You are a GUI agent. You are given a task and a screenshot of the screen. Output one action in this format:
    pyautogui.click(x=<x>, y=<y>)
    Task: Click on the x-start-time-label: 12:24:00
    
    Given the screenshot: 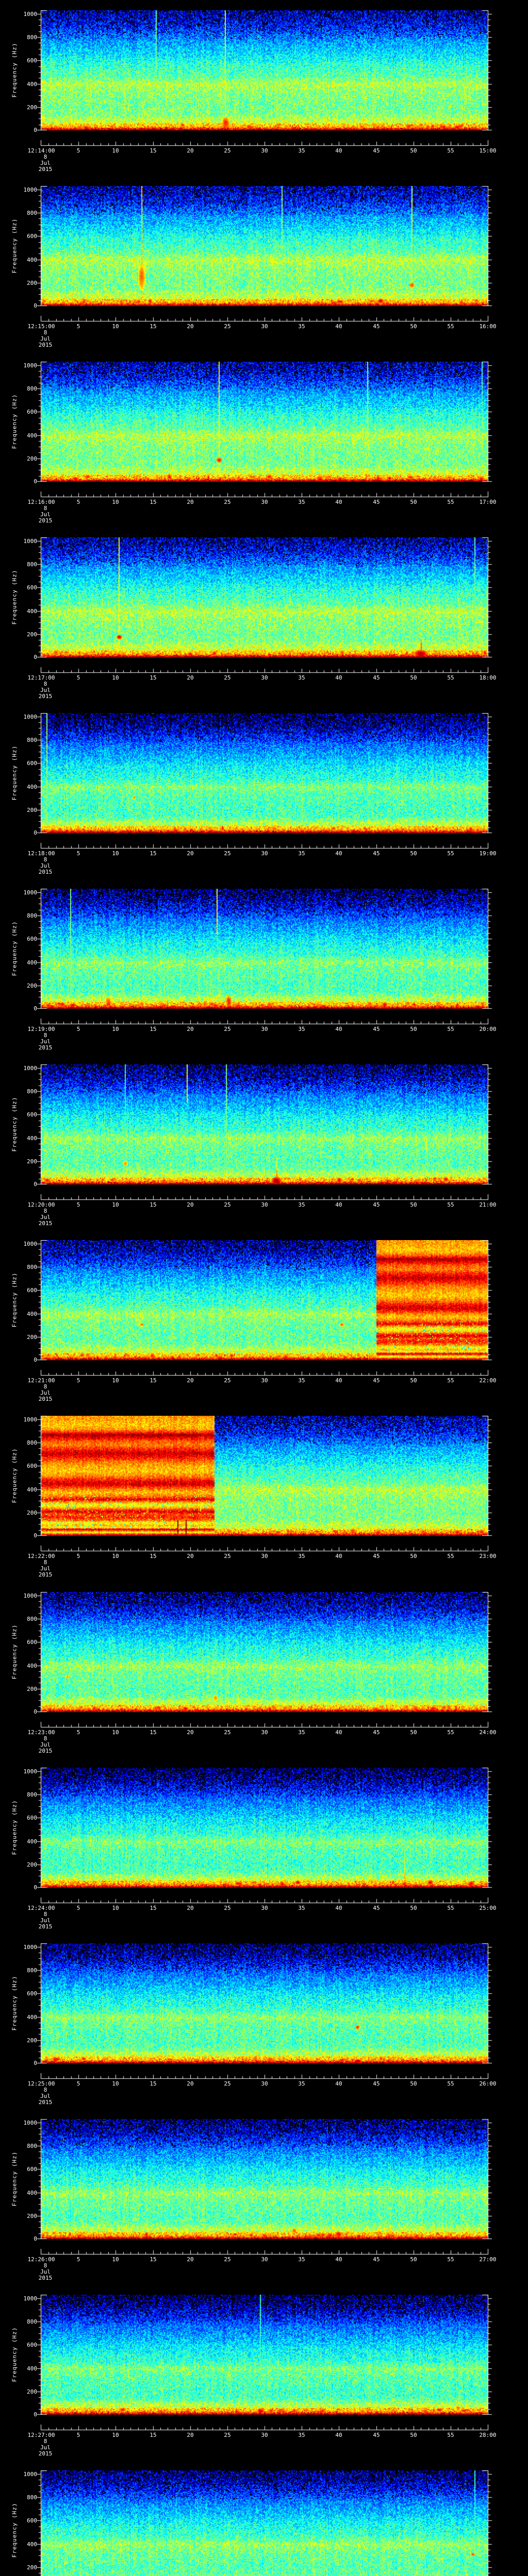 What is the action you would take?
    pyautogui.click(x=41, y=1908)
    